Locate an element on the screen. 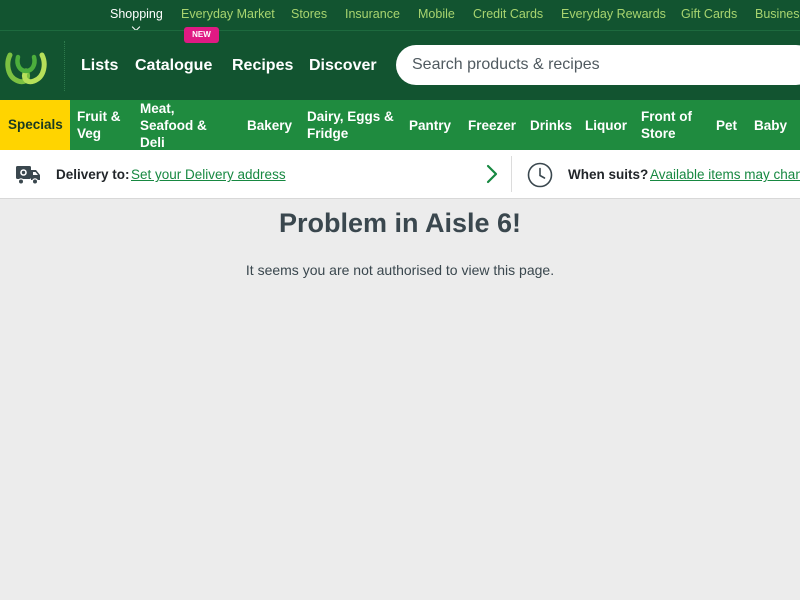 The height and width of the screenshot is (600, 800). category-fruit-veg: Fruit & Veg is located at coordinates (99, 125).